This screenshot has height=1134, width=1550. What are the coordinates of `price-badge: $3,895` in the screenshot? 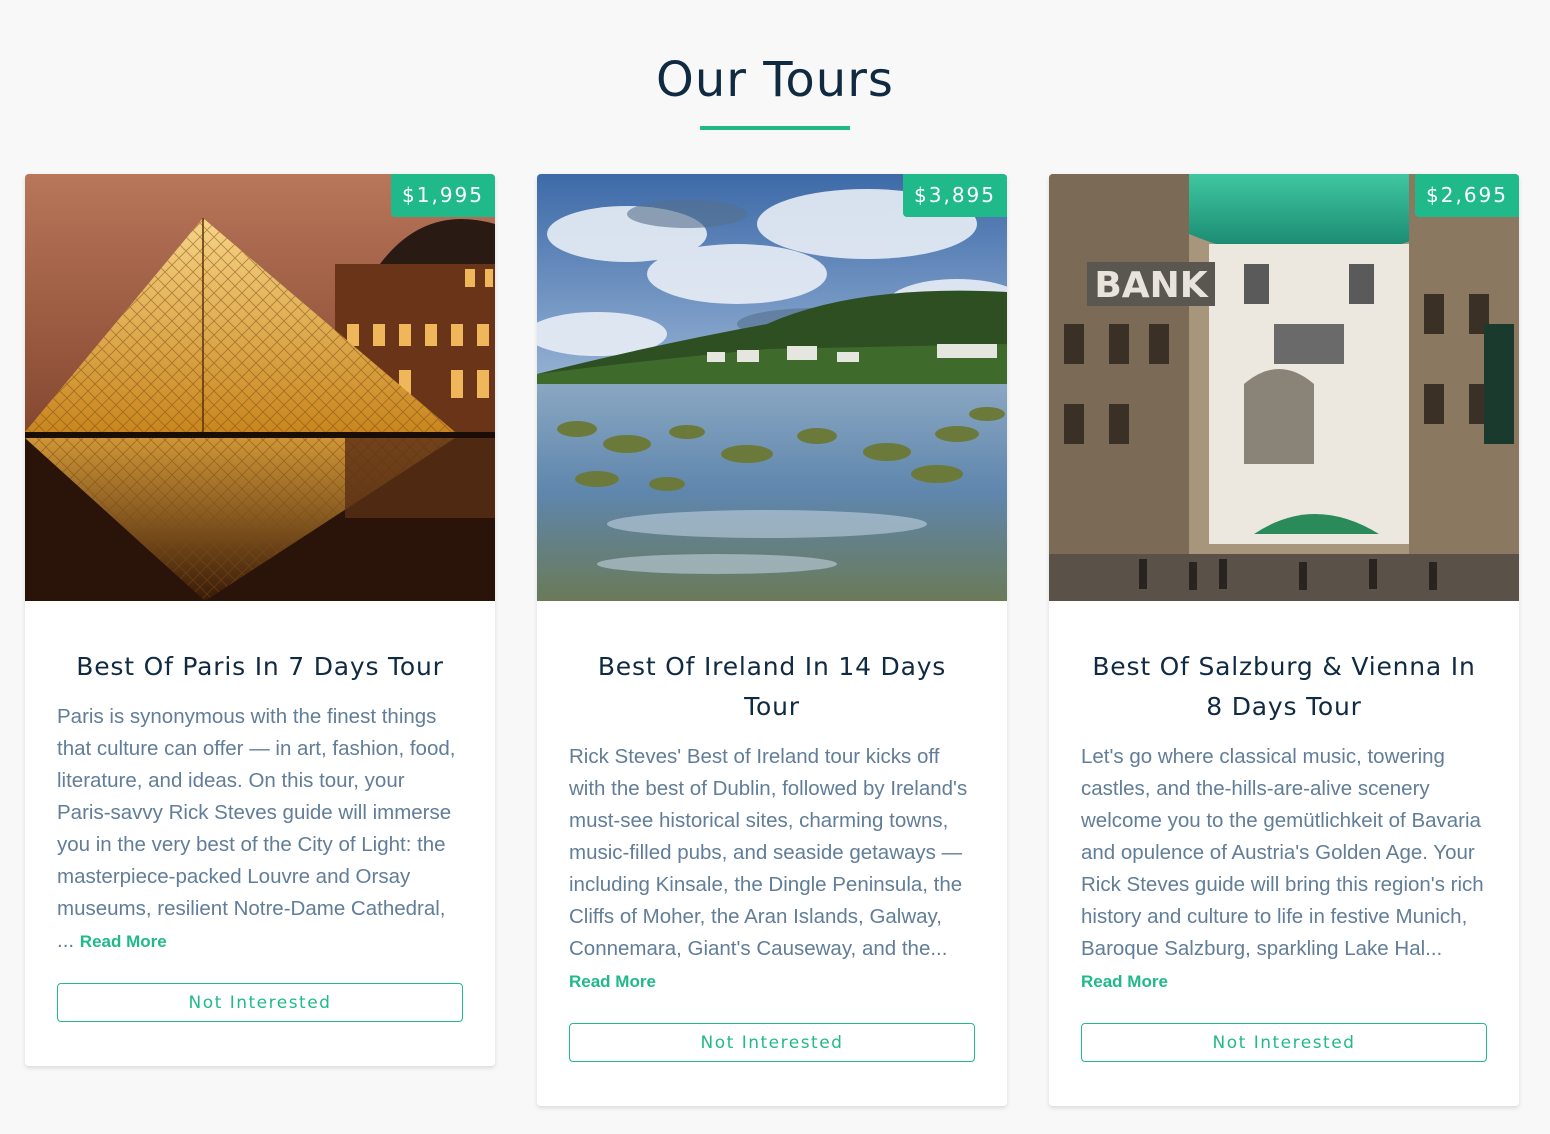 It's located at (955, 195).